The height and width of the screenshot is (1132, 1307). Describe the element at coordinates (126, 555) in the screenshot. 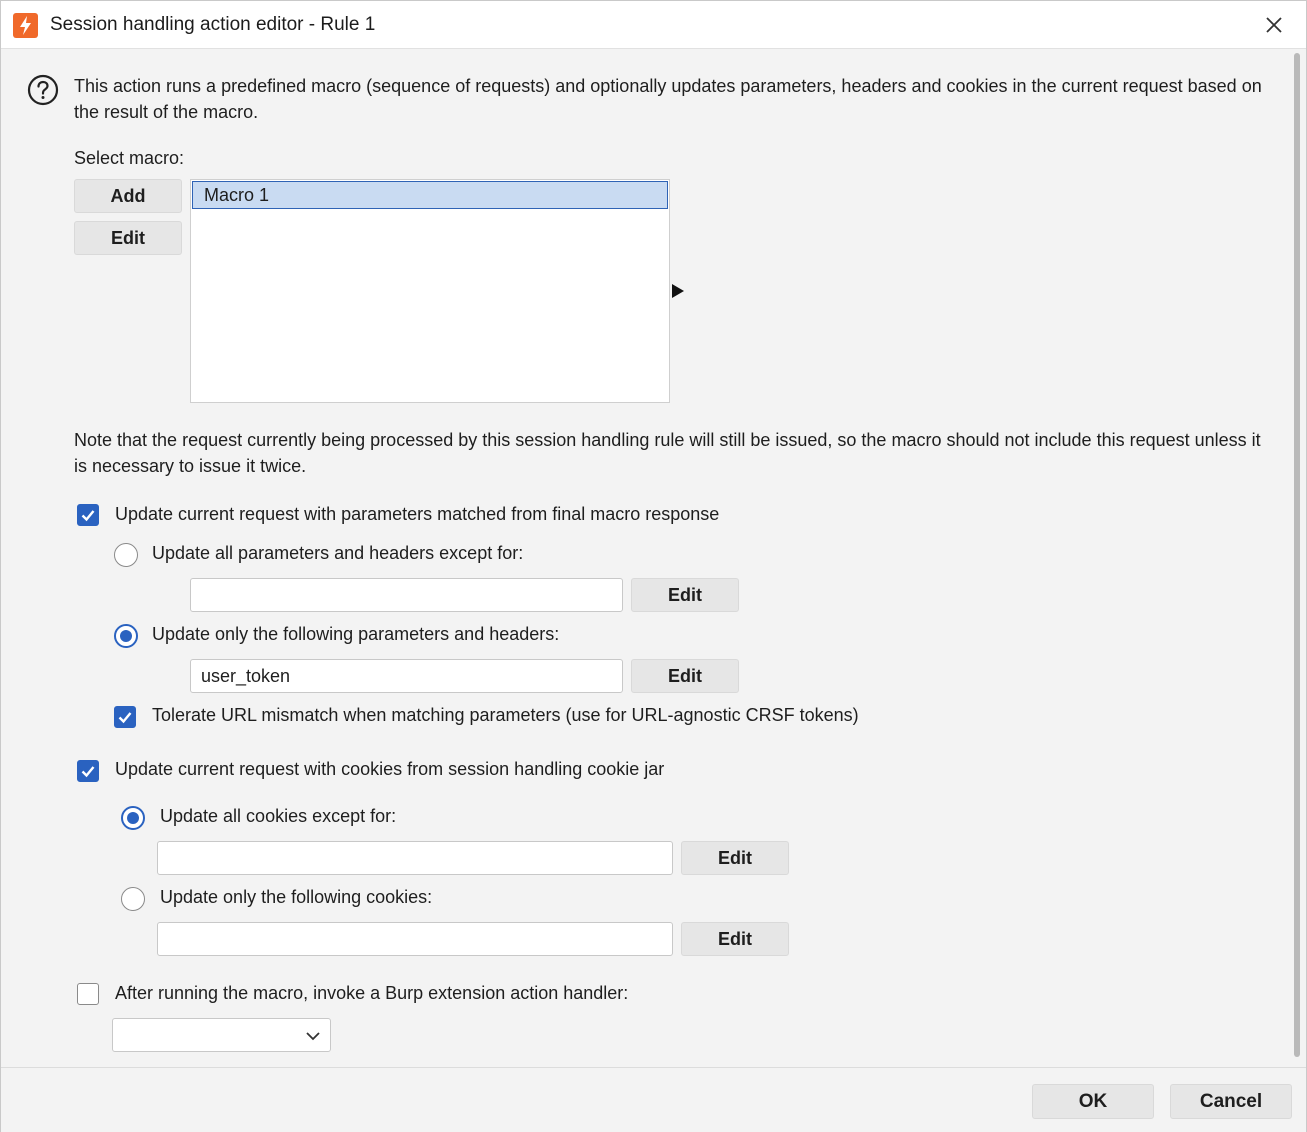

I see `params-all-except-radio` at that location.